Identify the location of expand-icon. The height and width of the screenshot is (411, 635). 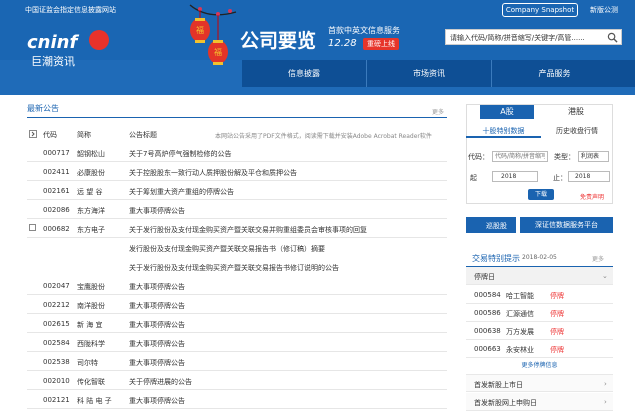
(32, 227).